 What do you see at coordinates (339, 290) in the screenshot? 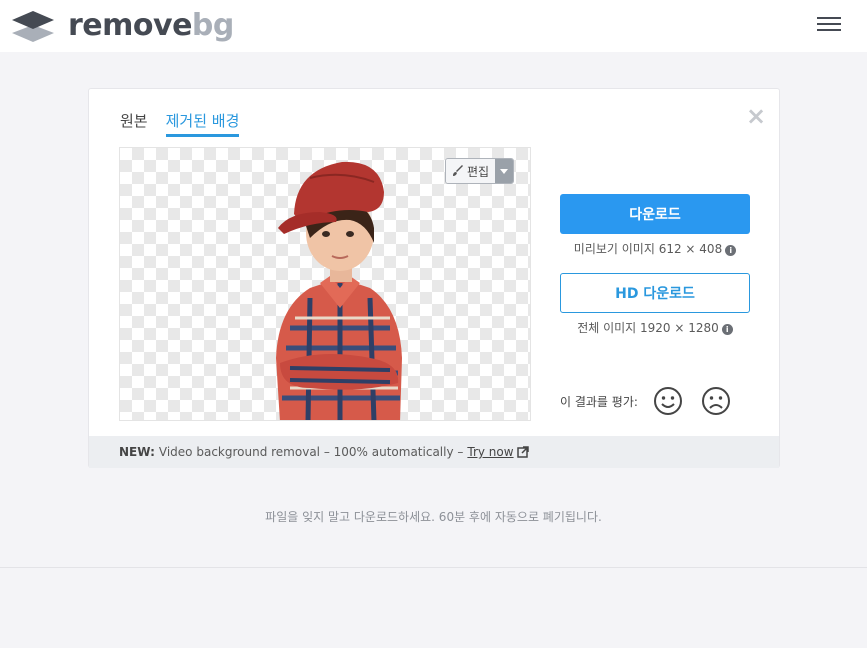
I see `subject-cutout-image` at bounding box center [339, 290].